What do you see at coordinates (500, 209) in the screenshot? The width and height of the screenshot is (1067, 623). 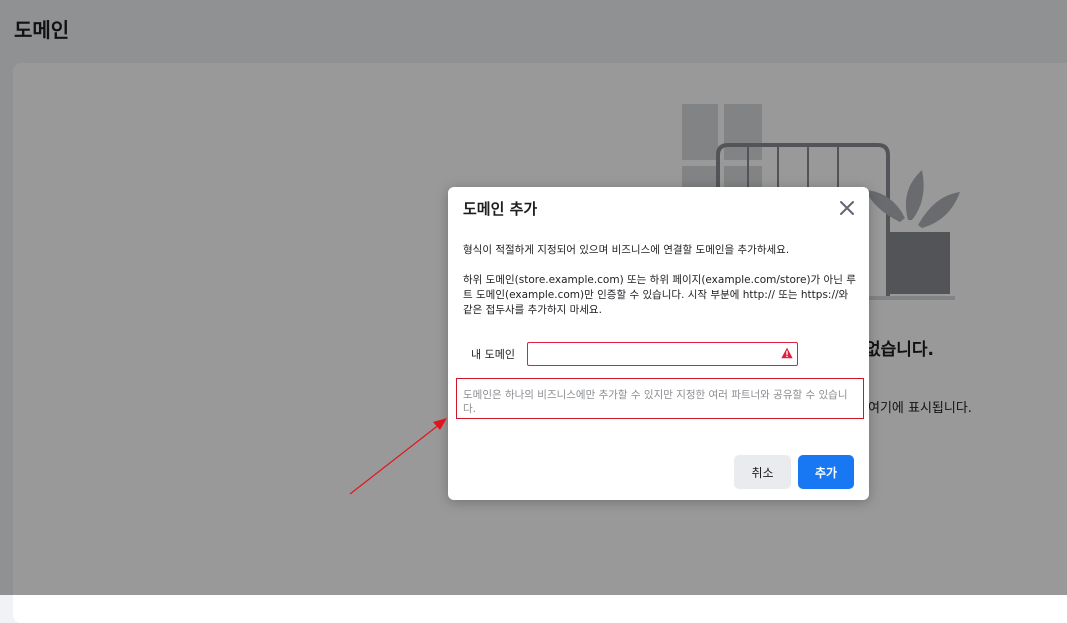 I see `dialog-title: 도메인 추가` at bounding box center [500, 209].